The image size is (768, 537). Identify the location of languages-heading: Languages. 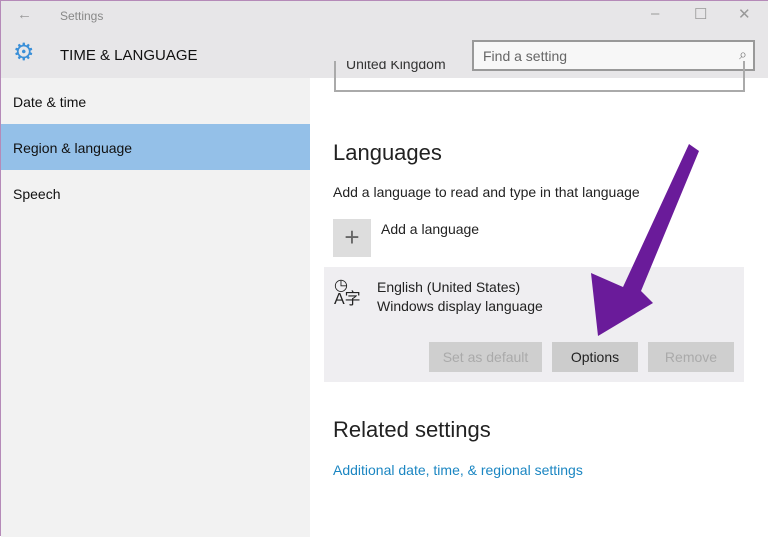
(387, 152).